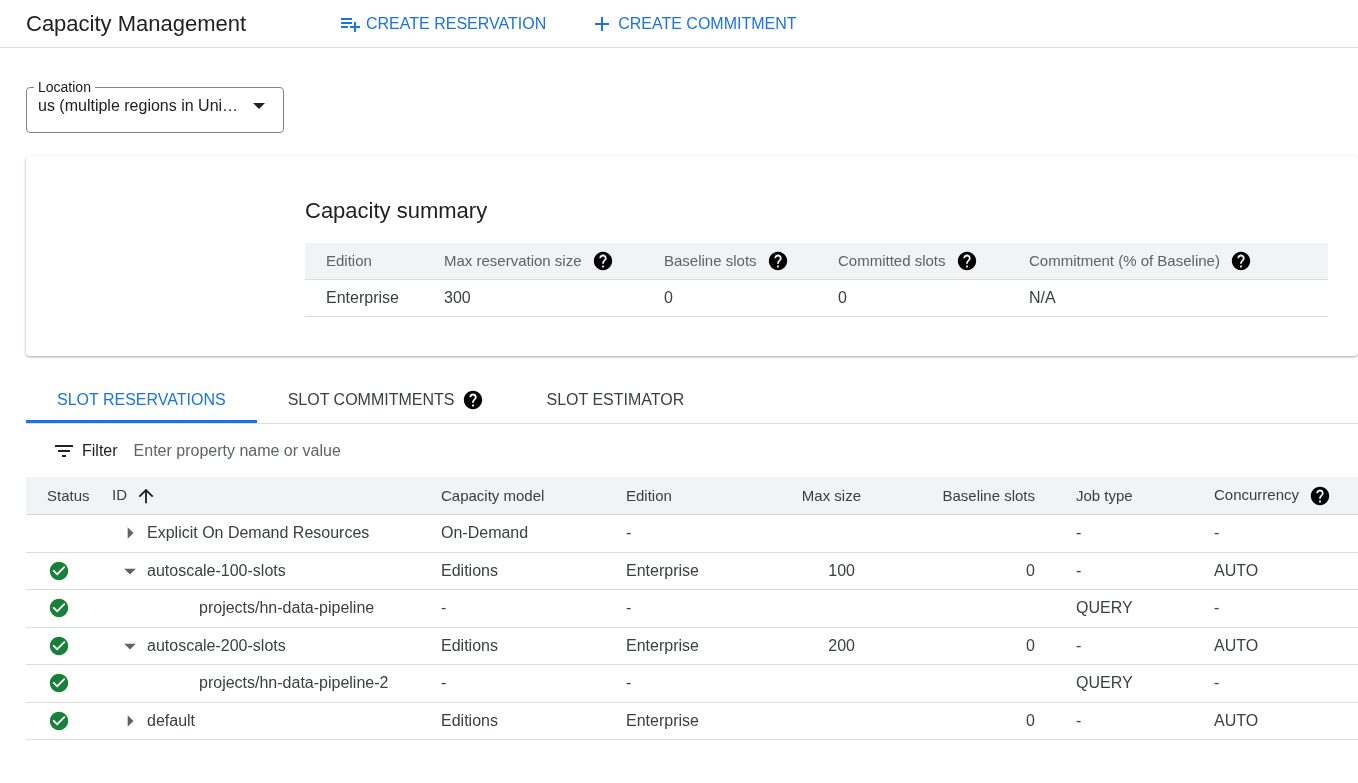  Describe the element at coordinates (216, 645) in the screenshot. I see `reservation-id: autoscale-200-slots` at that location.